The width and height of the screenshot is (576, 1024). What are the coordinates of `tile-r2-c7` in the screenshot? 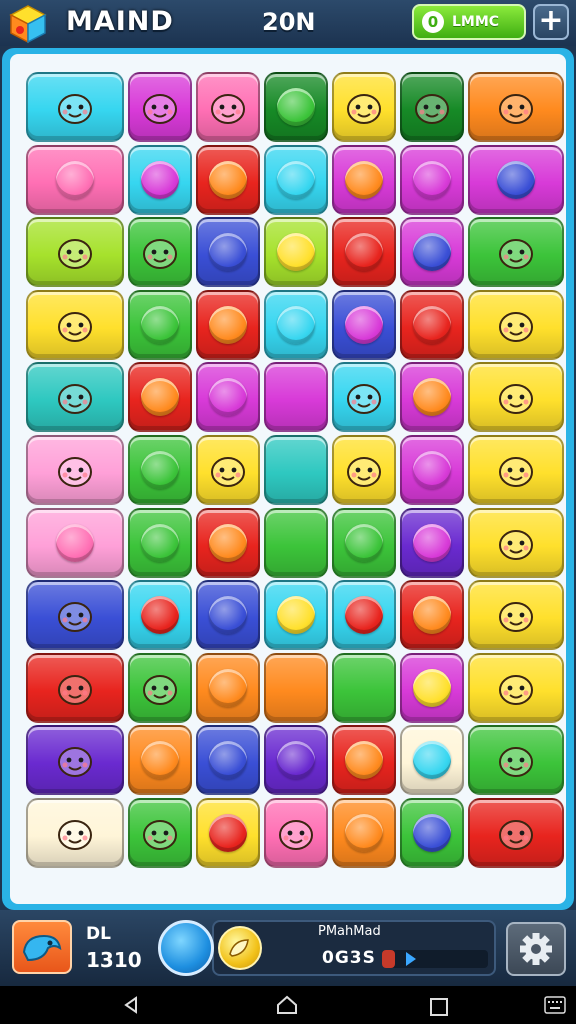 It's located at (516, 180).